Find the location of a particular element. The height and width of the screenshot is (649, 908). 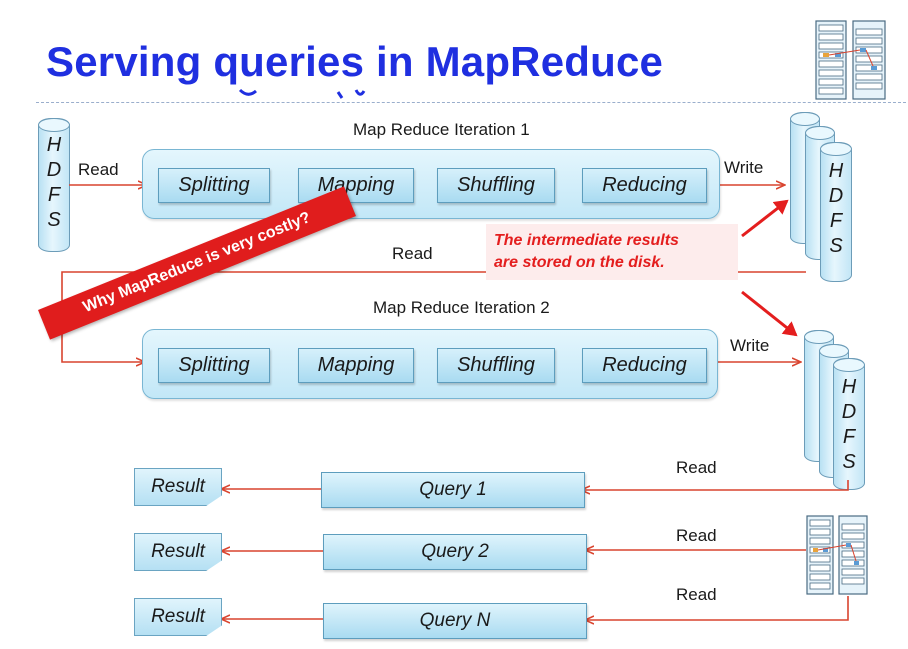

query-1-box: Query 1 is located at coordinates (453, 490).